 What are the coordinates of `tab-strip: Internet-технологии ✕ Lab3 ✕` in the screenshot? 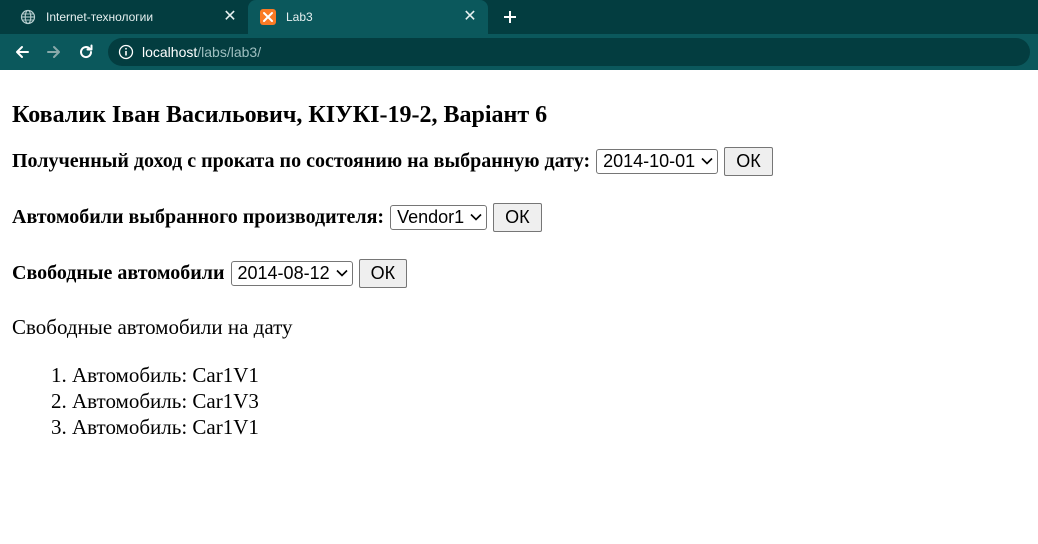 It's located at (519, 17).